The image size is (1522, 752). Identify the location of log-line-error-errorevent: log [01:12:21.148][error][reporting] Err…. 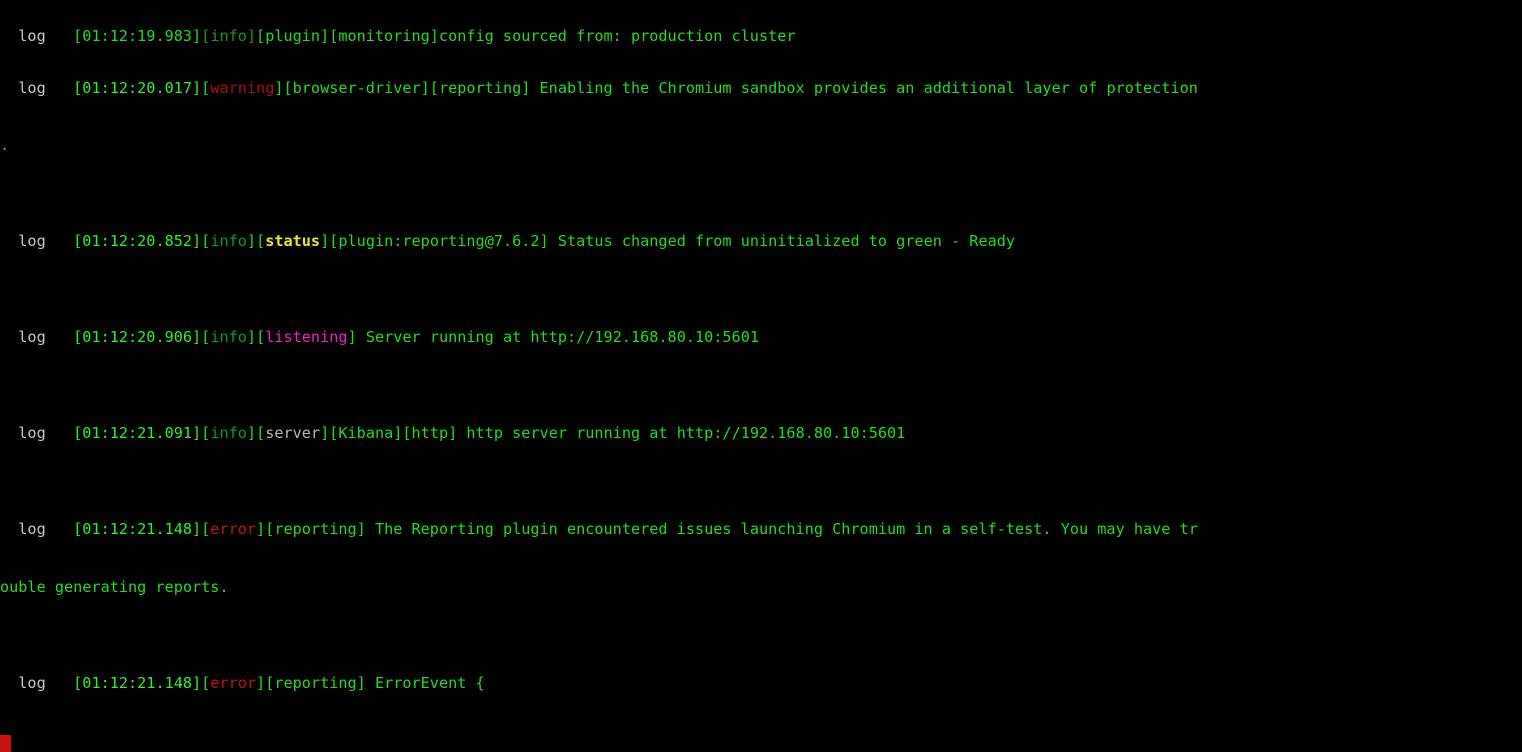
(761, 683).